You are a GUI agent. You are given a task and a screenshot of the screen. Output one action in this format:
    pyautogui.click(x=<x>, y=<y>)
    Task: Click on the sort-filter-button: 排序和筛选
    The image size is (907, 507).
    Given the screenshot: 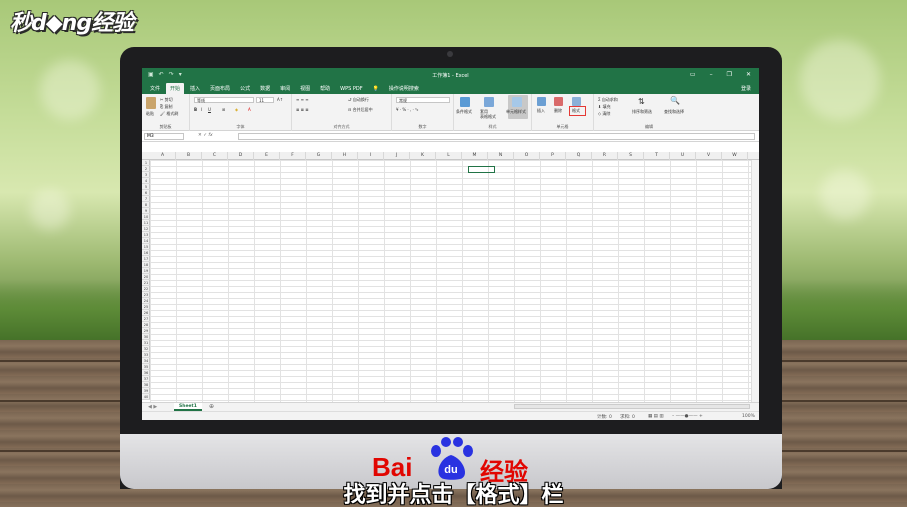 What is the action you would take?
    pyautogui.click(x=642, y=112)
    